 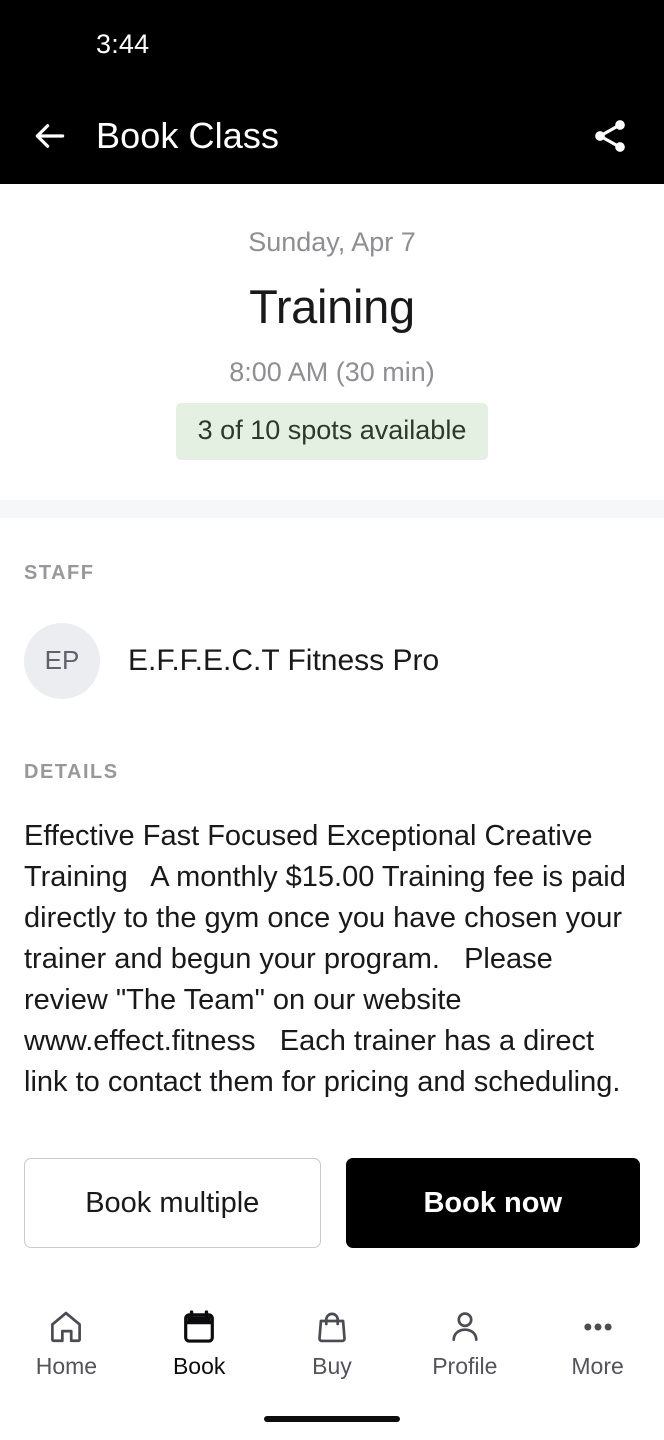 What do you see at coordinates (598, 1327) in the screenshot?
I see `more-dots-icon` at bounding box center [598, 1327].